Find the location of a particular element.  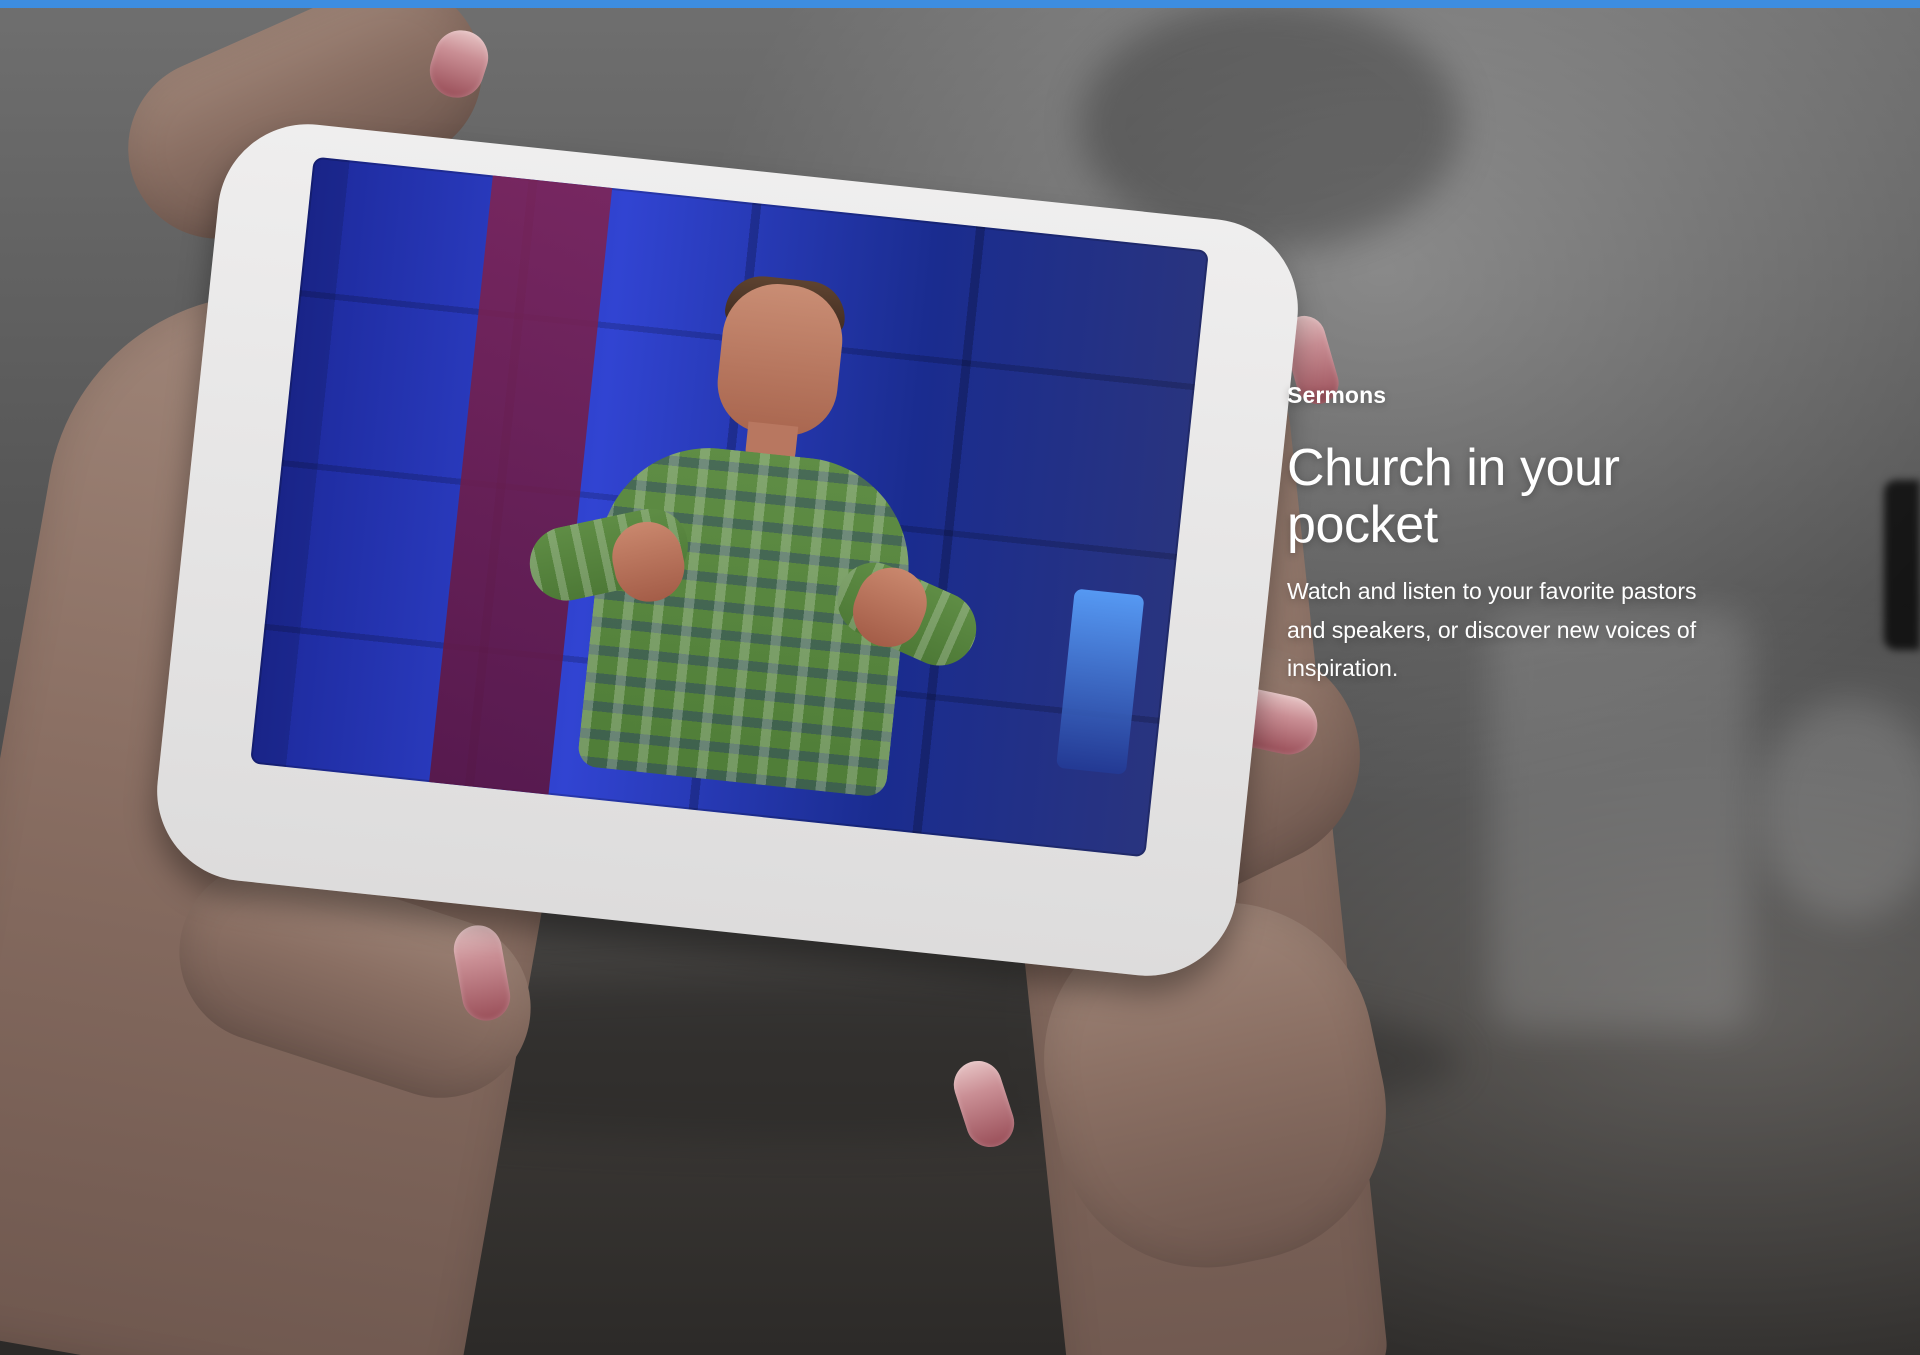

section-title: Church in your pocket is located at coordinates (1453, 496).